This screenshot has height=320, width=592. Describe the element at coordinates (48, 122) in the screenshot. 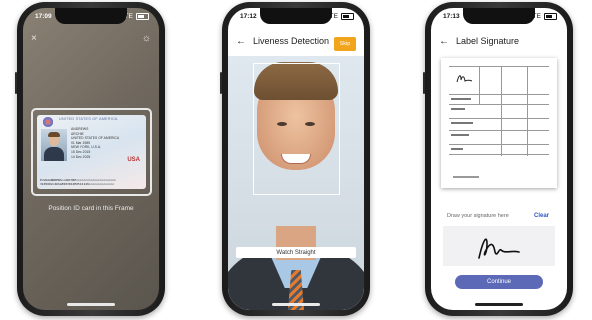

I see `seal-icon` at that location.